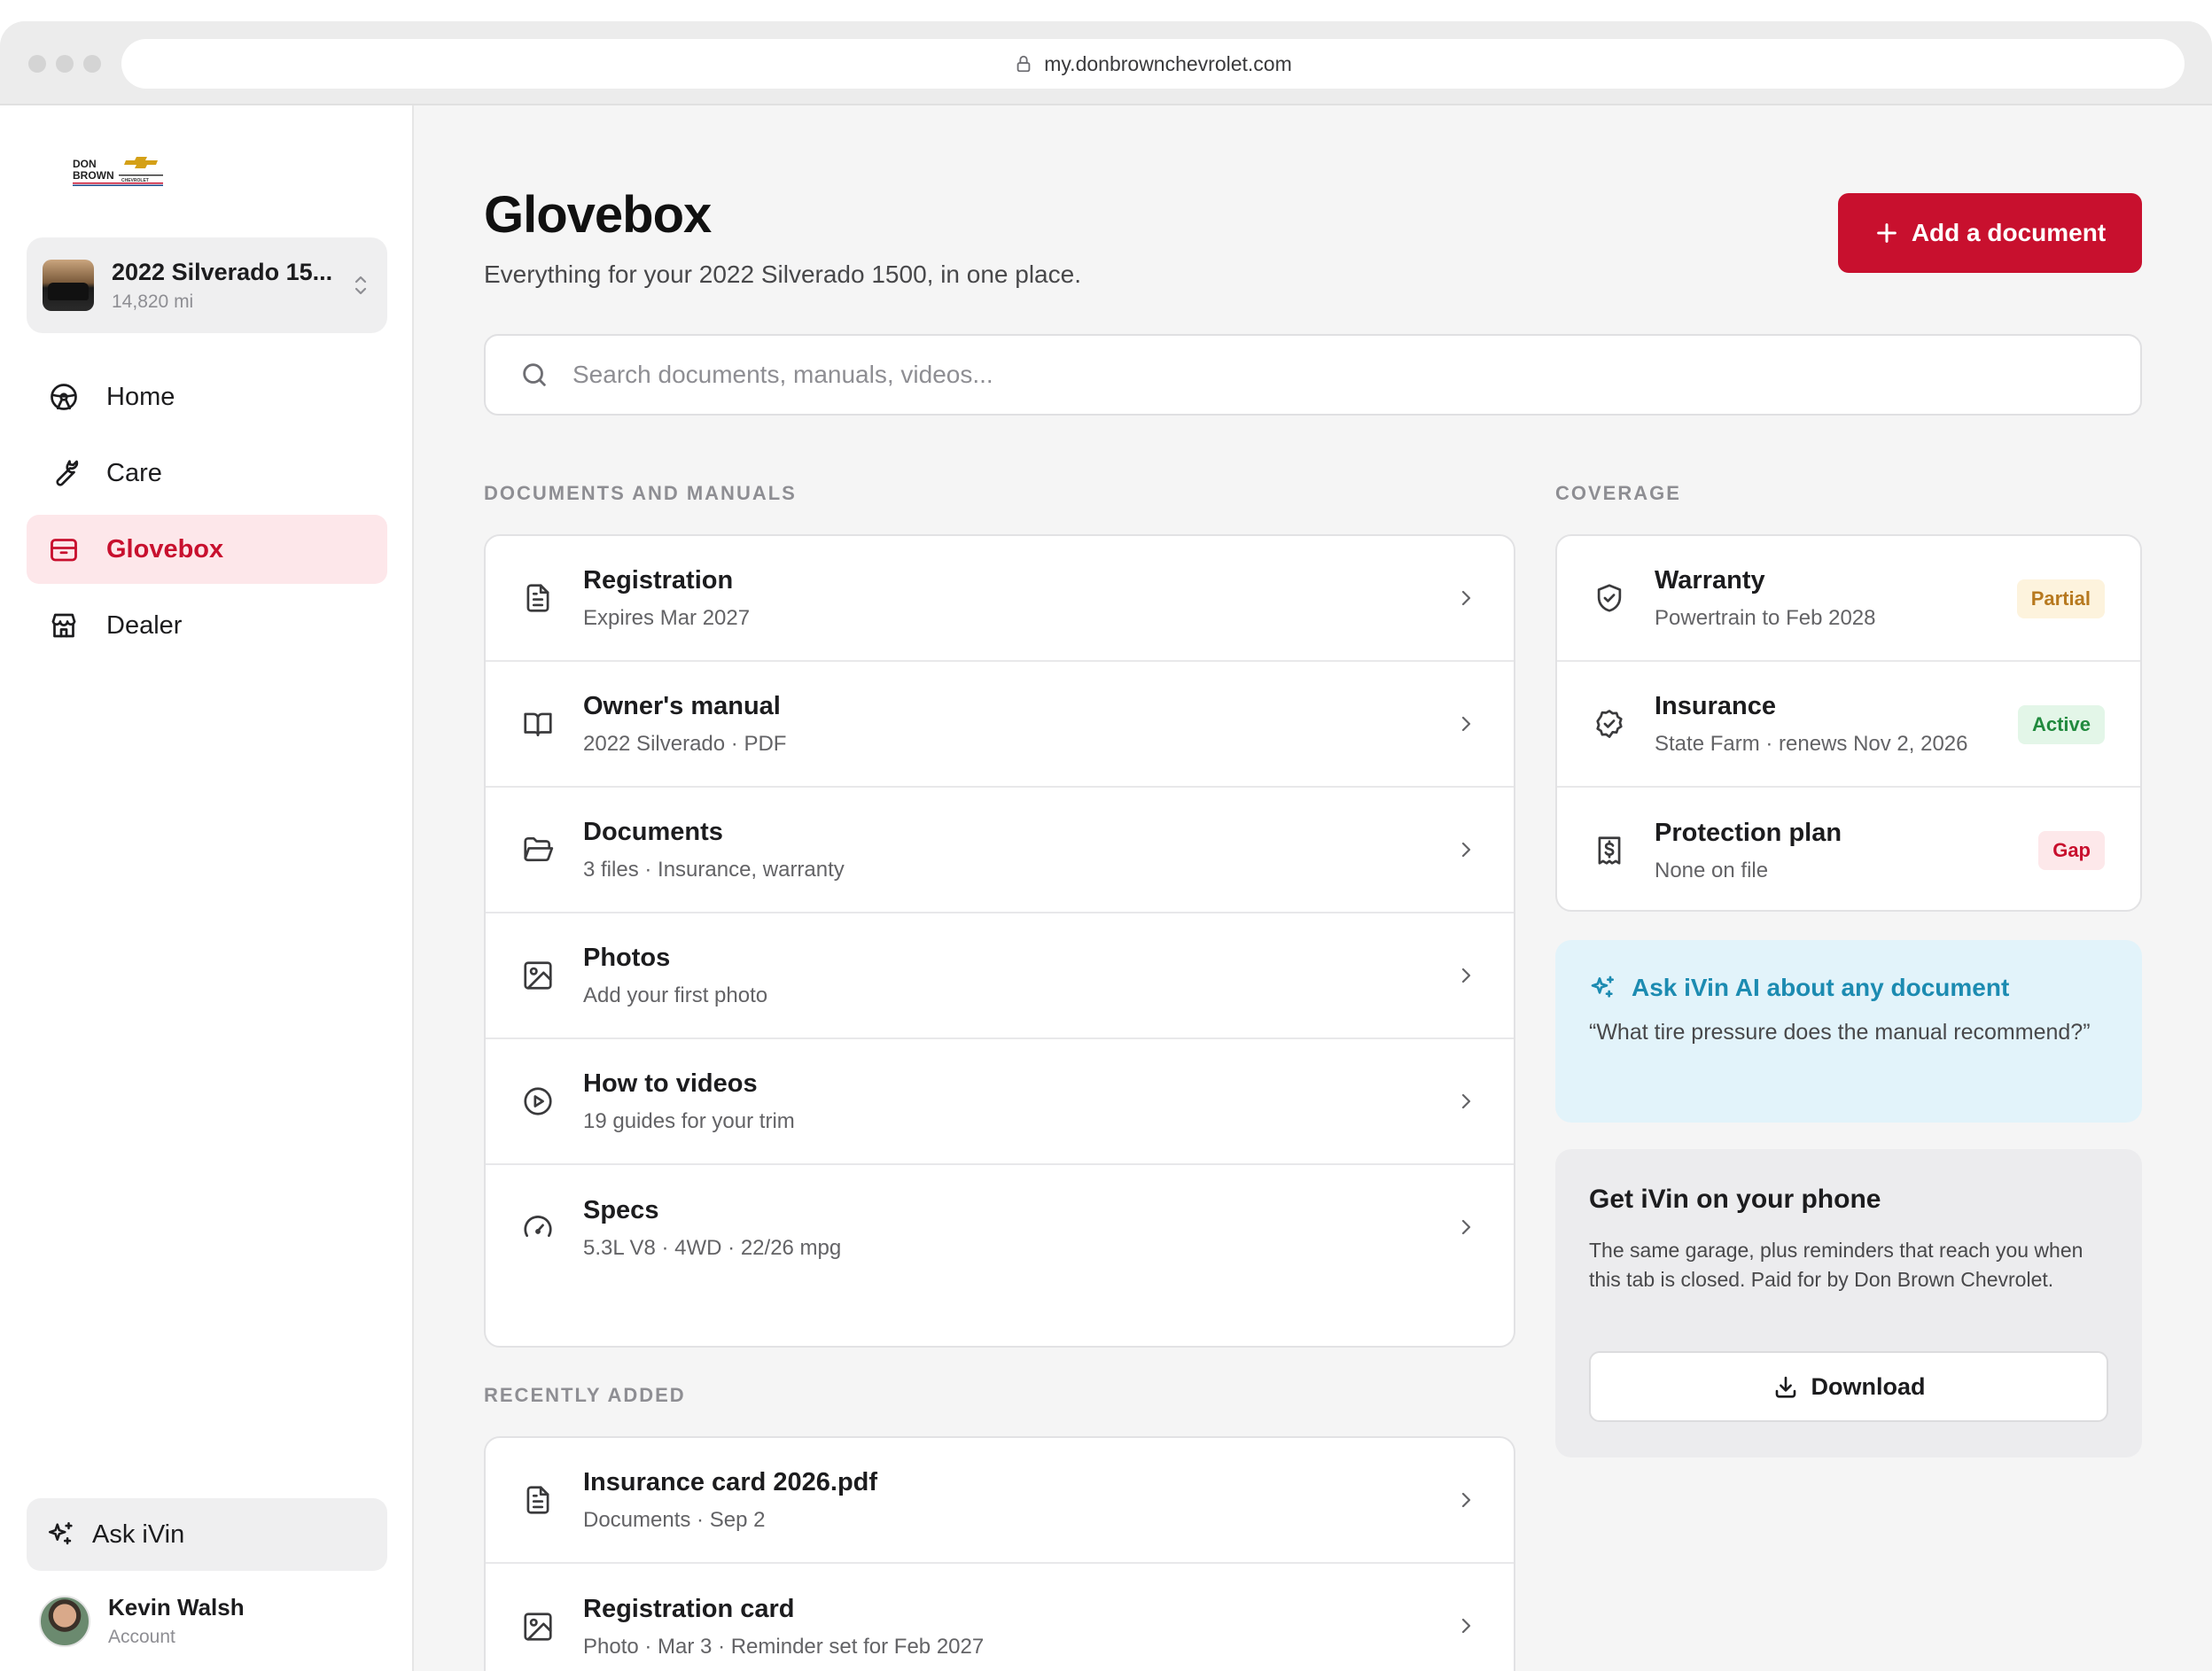  I want to click on book-icon, so click(538, 724).